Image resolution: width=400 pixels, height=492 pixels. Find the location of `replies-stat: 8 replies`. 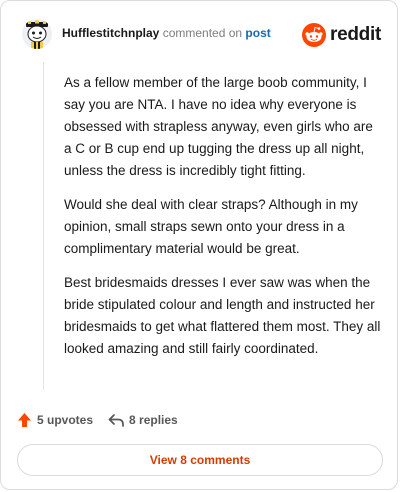

replies-stat: 8 replies is located at coordinates (143, 420).